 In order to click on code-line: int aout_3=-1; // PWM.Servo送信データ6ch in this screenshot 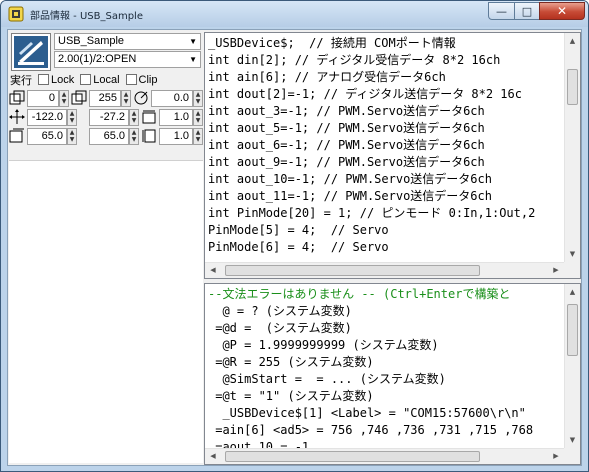, I will do `click(386, 111)`.